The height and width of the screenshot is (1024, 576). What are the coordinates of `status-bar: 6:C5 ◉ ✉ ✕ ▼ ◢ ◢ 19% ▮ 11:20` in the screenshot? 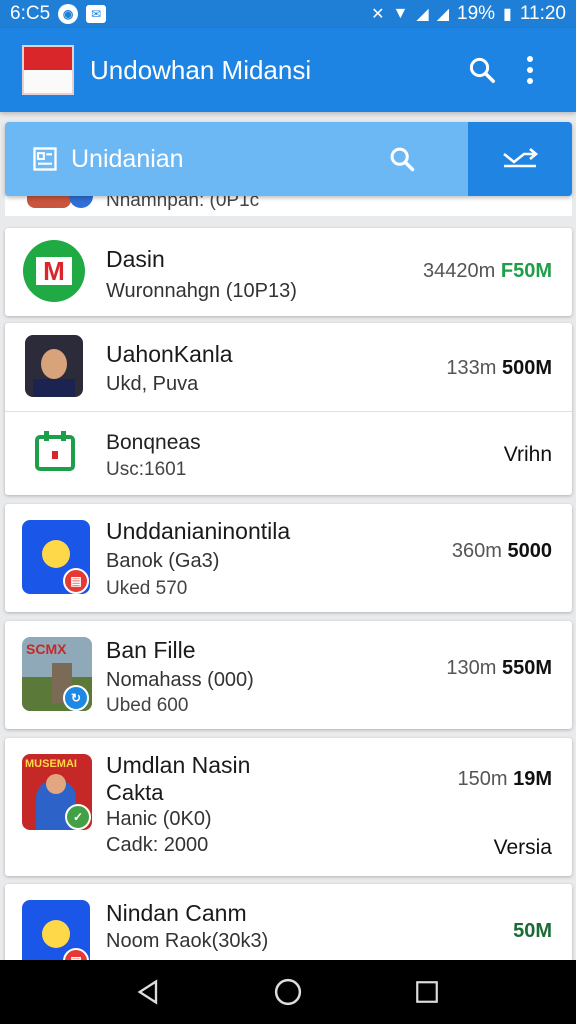 It's located at (288, 14).